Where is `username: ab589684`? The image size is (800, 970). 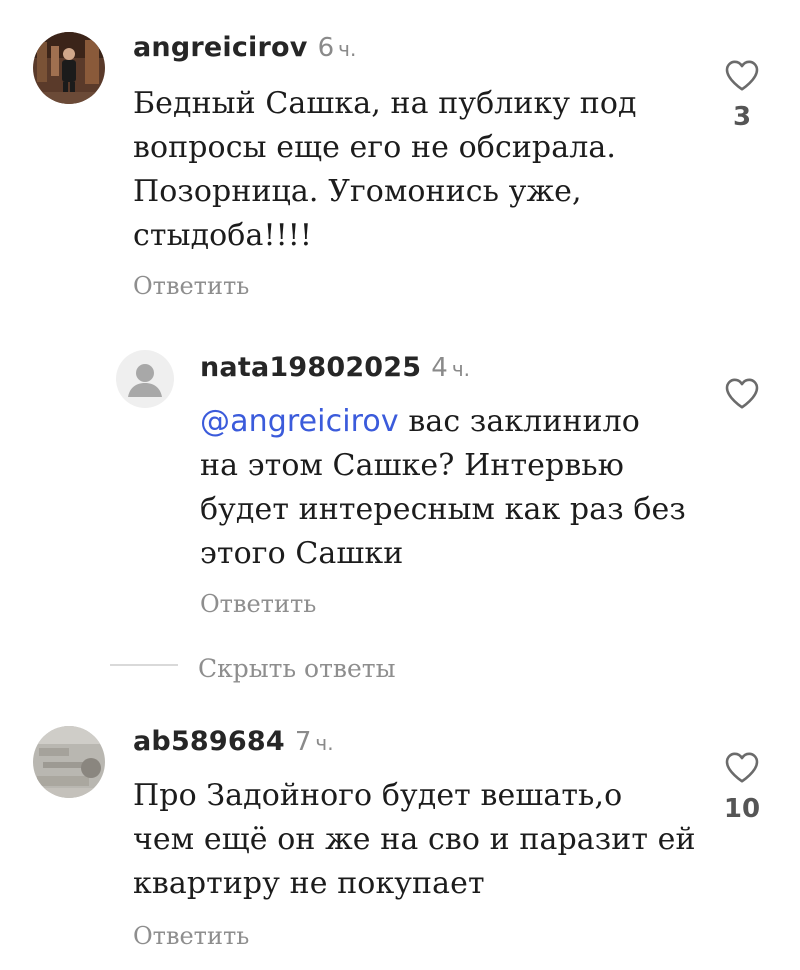
username: ab589684 is located at coordinates (209, 741).